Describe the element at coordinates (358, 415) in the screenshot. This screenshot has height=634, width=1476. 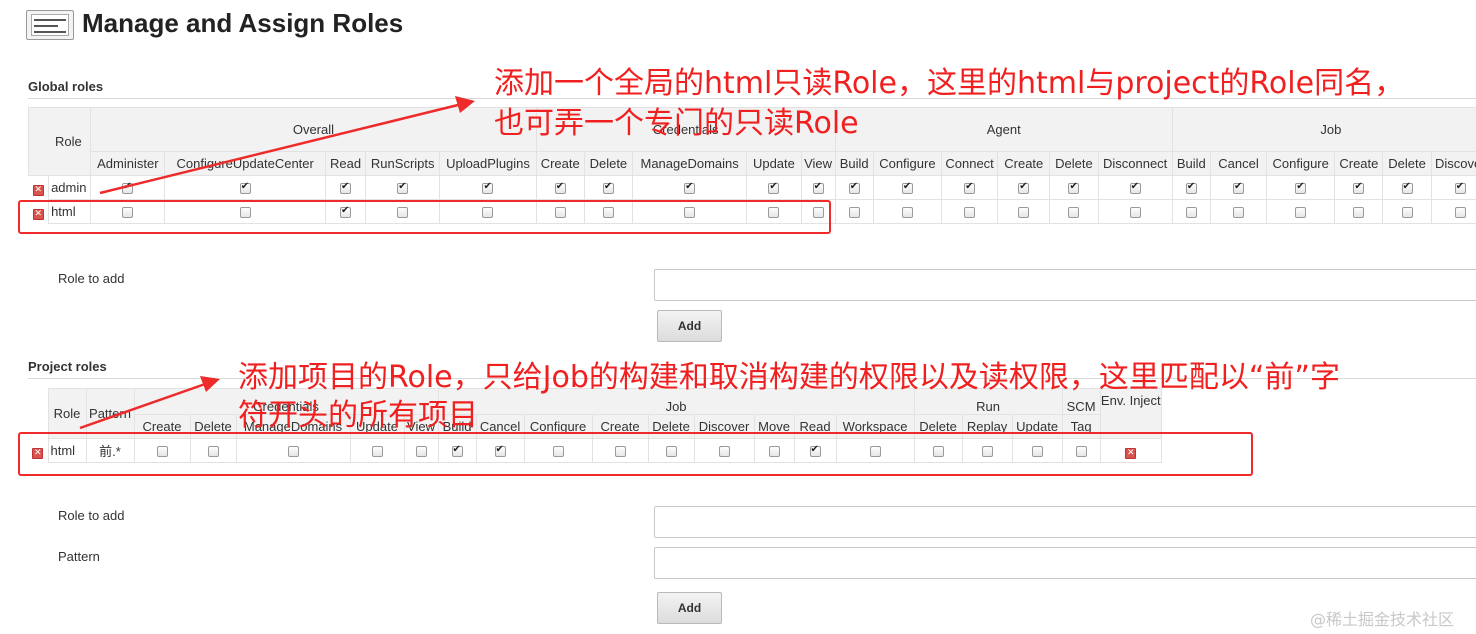
I see `project-annotation-line2: 符开头的所有项目` at that location.